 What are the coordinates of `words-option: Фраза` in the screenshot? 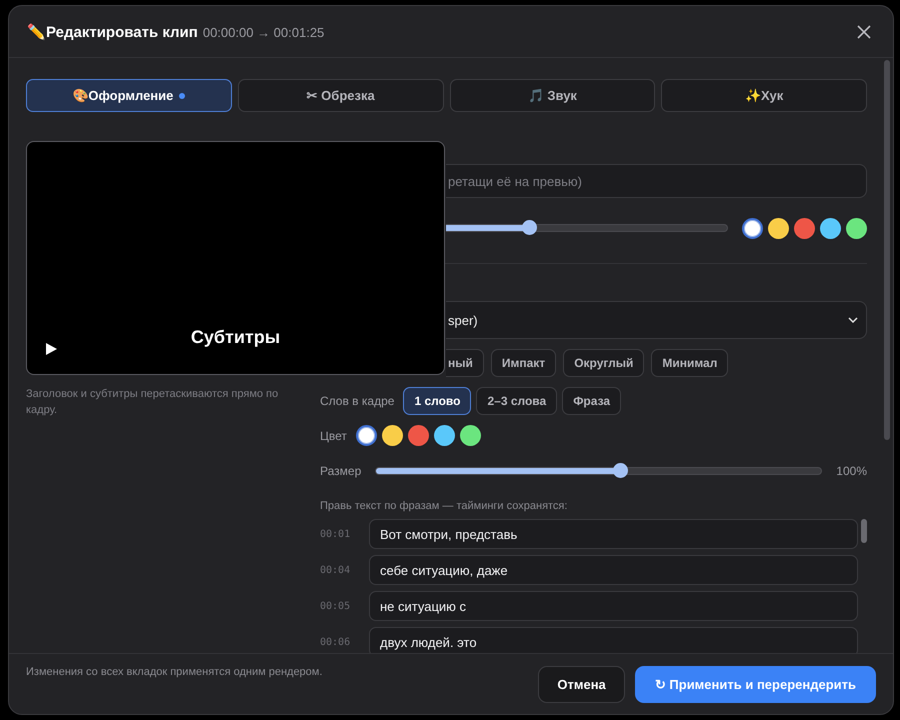 It's located at (592, 401).